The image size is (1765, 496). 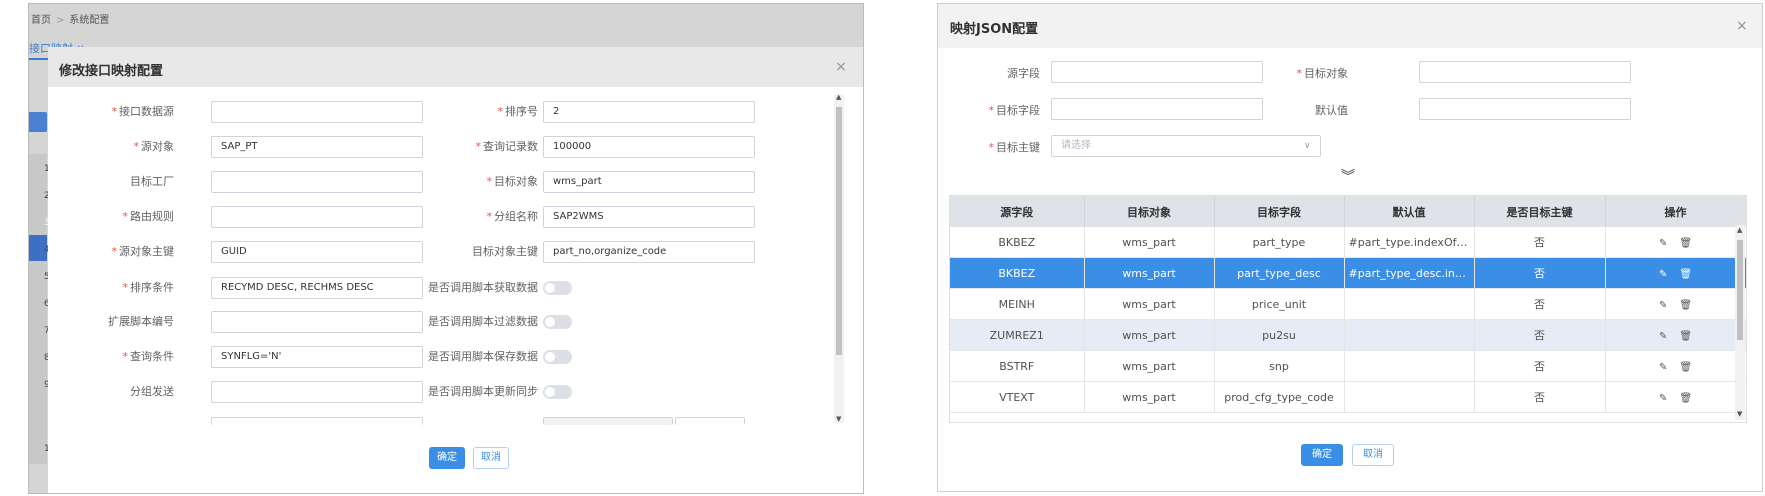 What do you see at coordinates (1279, 335) in the screenshot?
I see `cell-target-field: pu2su` at bounding box center [1279, 335].